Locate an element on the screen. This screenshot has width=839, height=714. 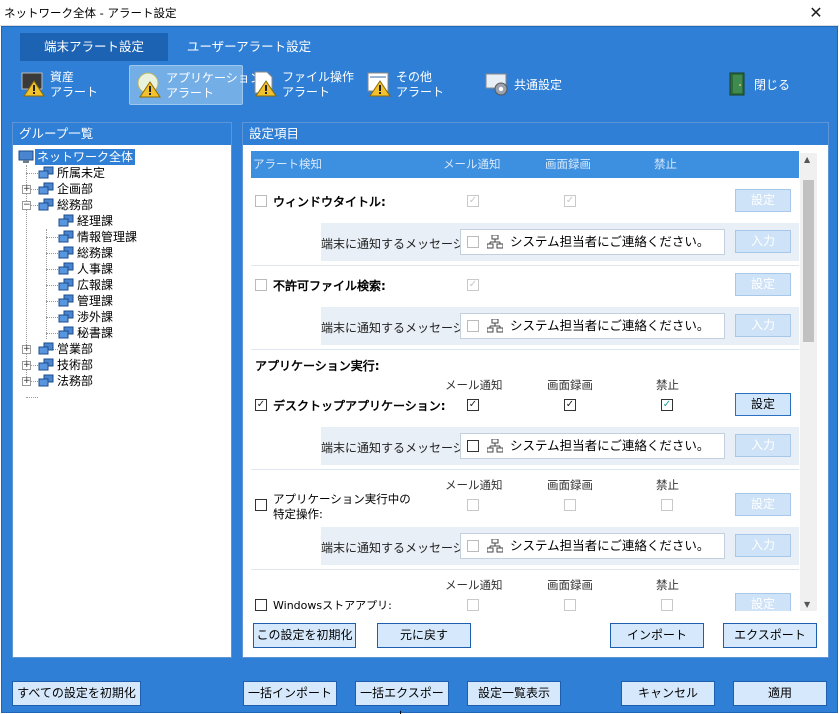
store-app-mail-checkbox is located at coordinates (473, 605).